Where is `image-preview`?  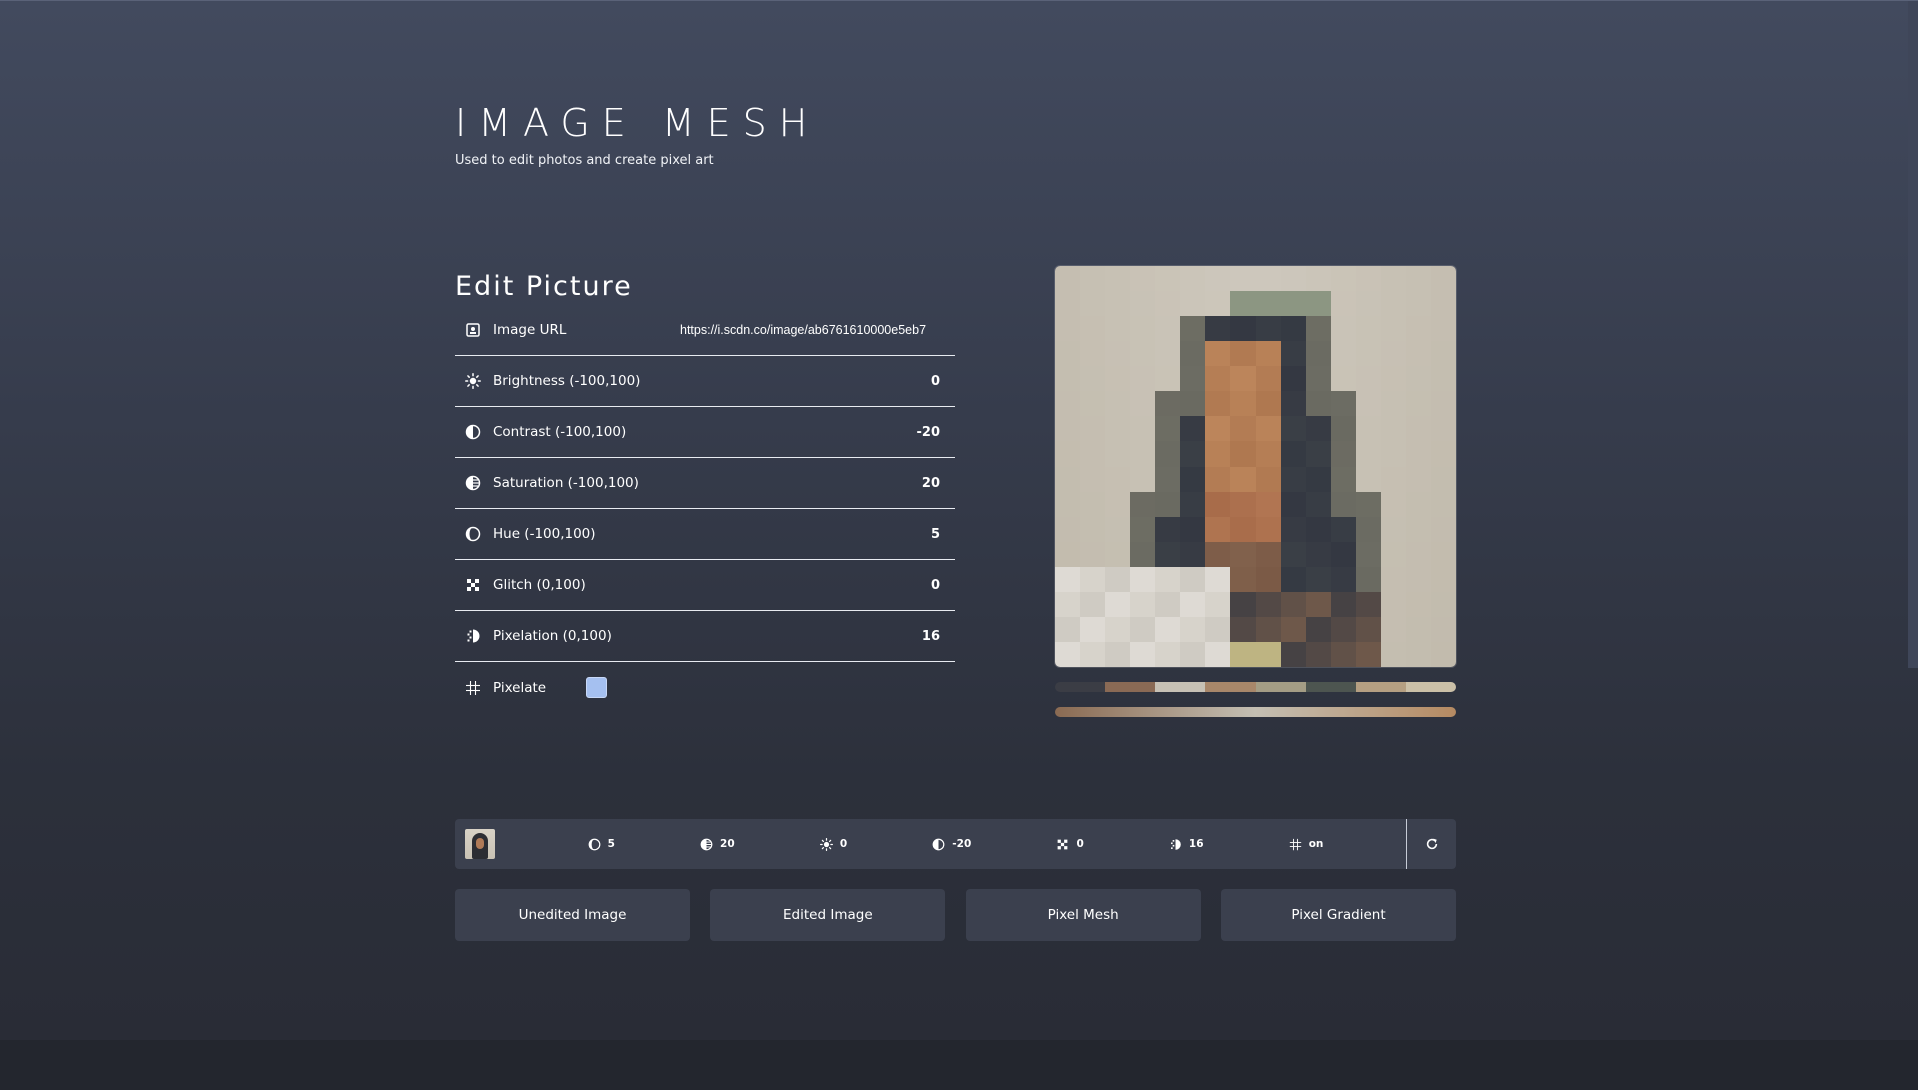 image-preview is located at coordinates (1255, 466).